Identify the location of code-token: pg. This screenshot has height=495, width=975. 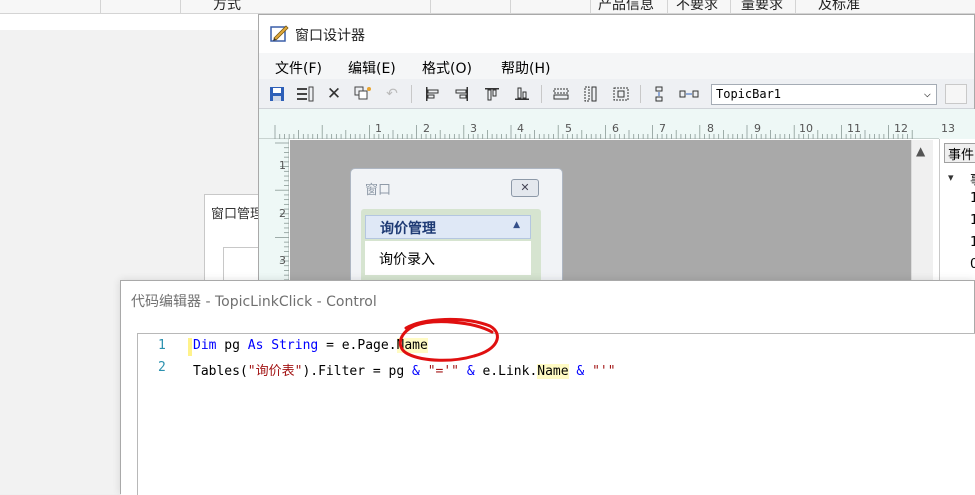
(232, 345).